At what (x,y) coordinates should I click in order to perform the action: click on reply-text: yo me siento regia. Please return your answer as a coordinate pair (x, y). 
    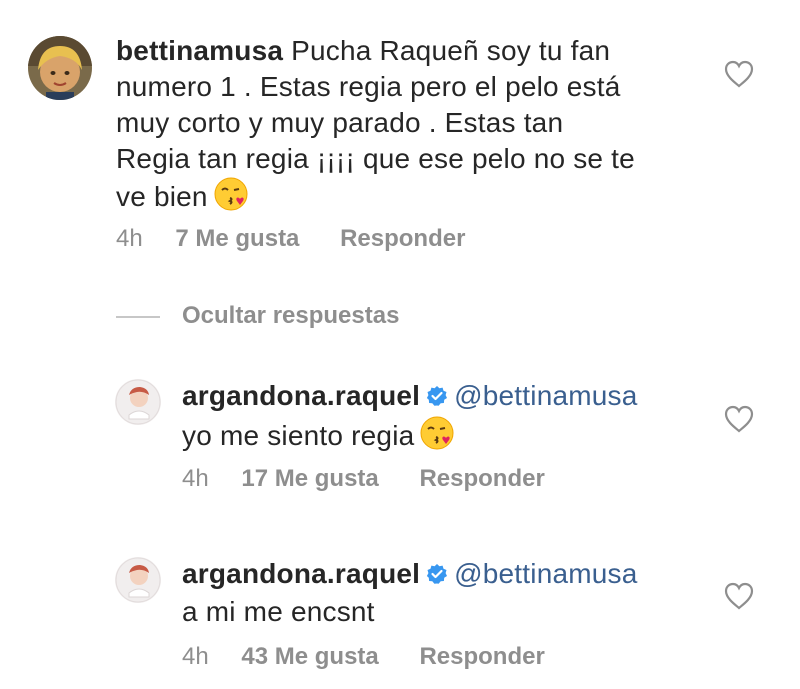
    Looking at the image, I should click on (298, 435).